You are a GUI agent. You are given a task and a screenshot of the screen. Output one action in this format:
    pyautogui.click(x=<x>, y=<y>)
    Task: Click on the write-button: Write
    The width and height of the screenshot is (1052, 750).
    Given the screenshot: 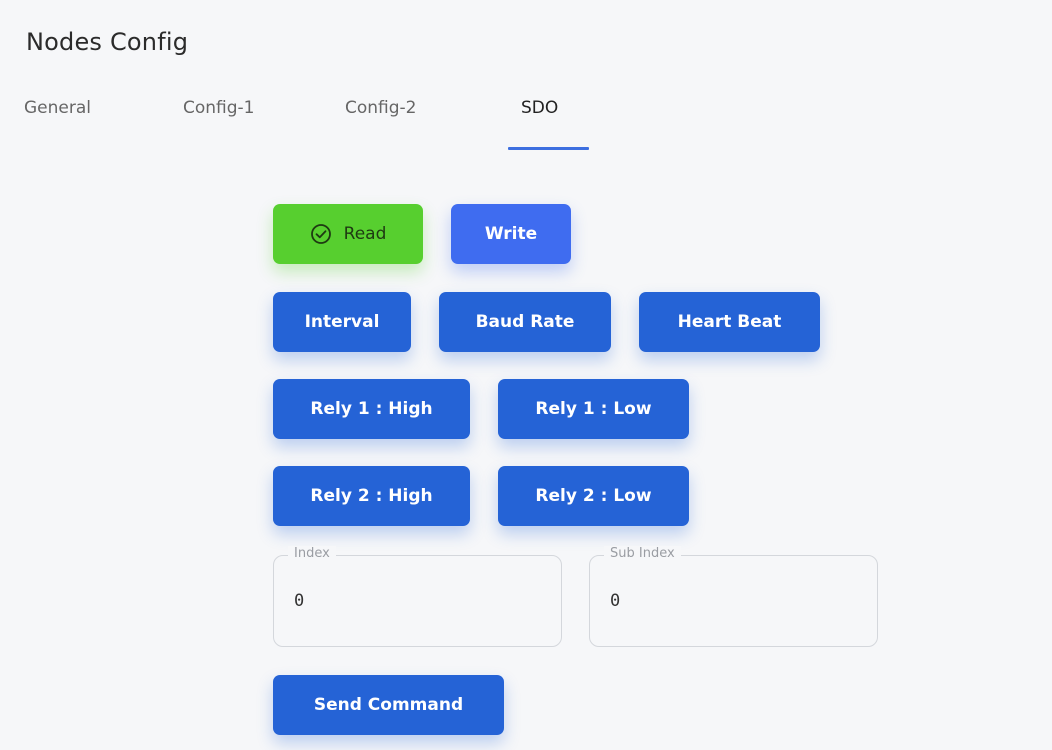 What is the action you would take?
    pyautogui.click(x=511, y=234)
    